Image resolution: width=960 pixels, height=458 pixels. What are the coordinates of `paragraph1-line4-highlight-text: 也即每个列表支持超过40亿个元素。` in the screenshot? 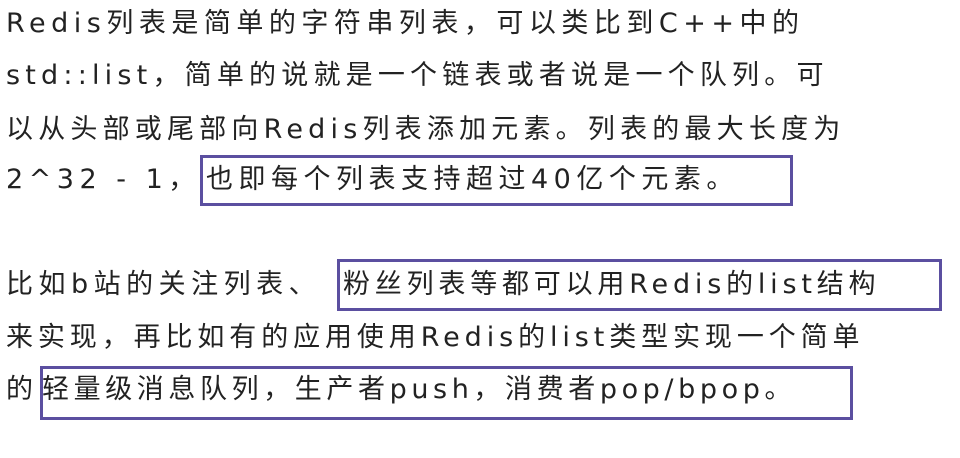 It's located at (472, 179).